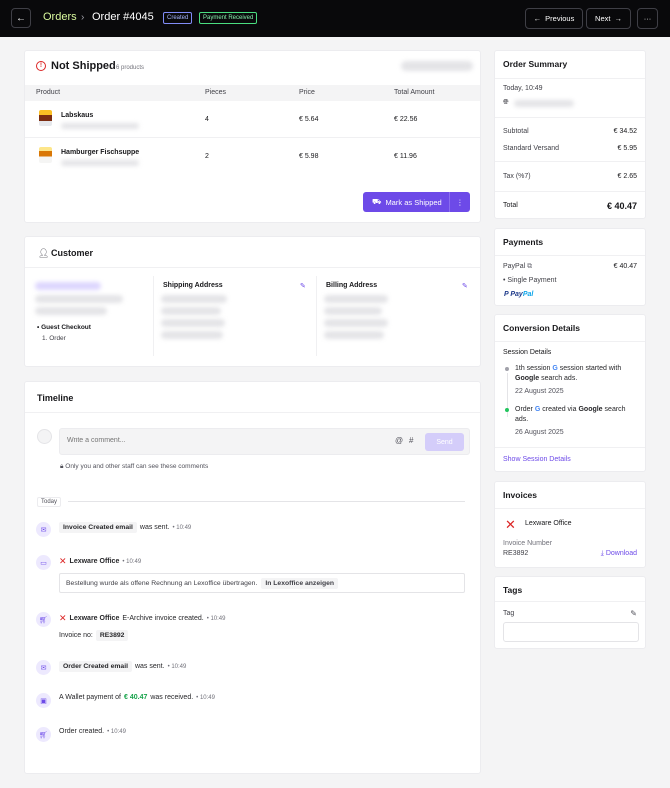 The height and width of the screenshot is (788, 670). Describe the element at coordinates (252, 93) in the screenshot. I see `table-header: Product Pieces Price Total Amount` at that location.